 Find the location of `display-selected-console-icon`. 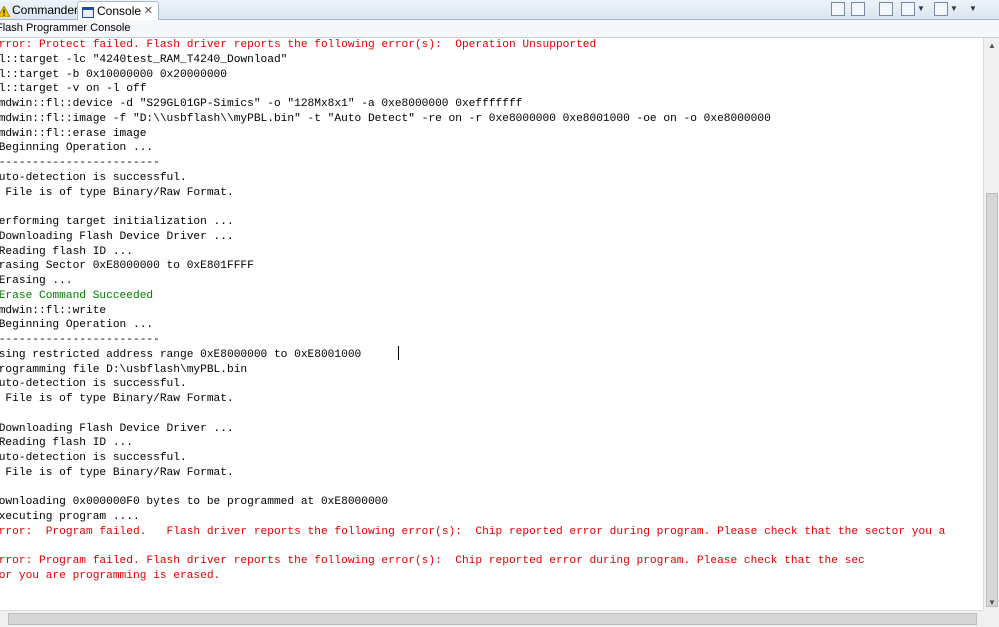

display-selected-console-icon is located at coordinates (908, 9).